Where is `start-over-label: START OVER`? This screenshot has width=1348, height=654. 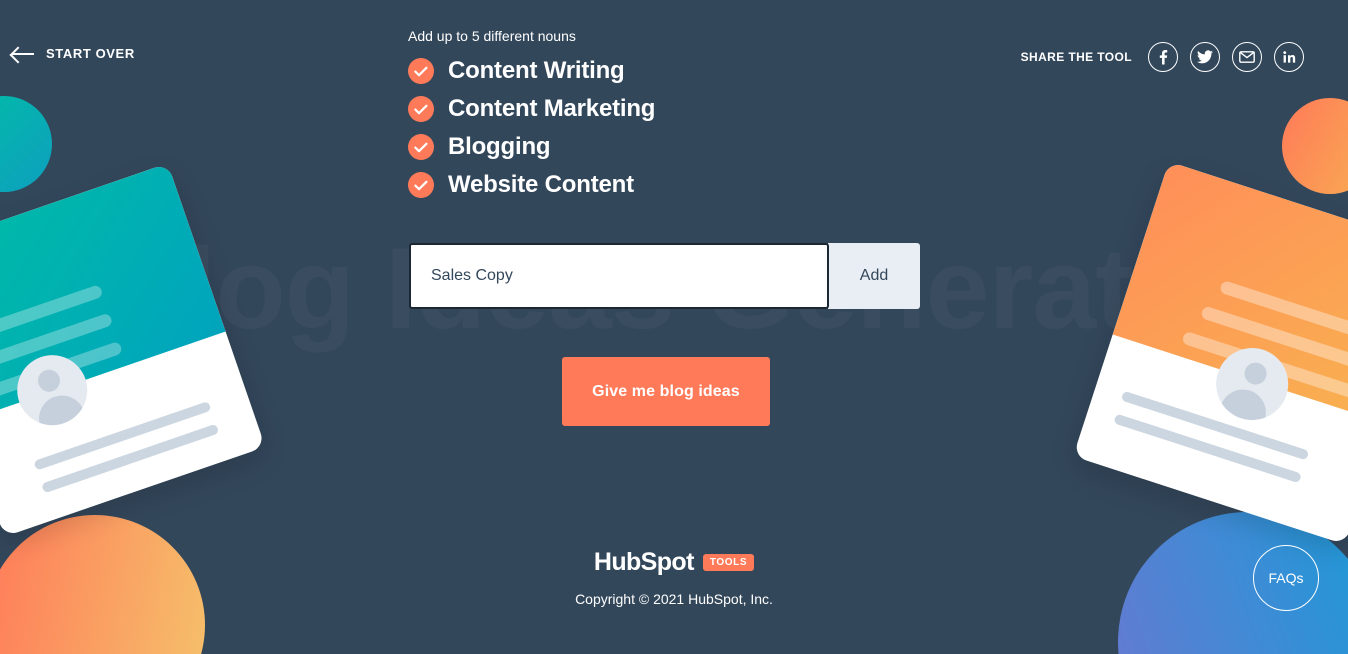
start-over-label: START OVER is located at coordinates (90, 53).